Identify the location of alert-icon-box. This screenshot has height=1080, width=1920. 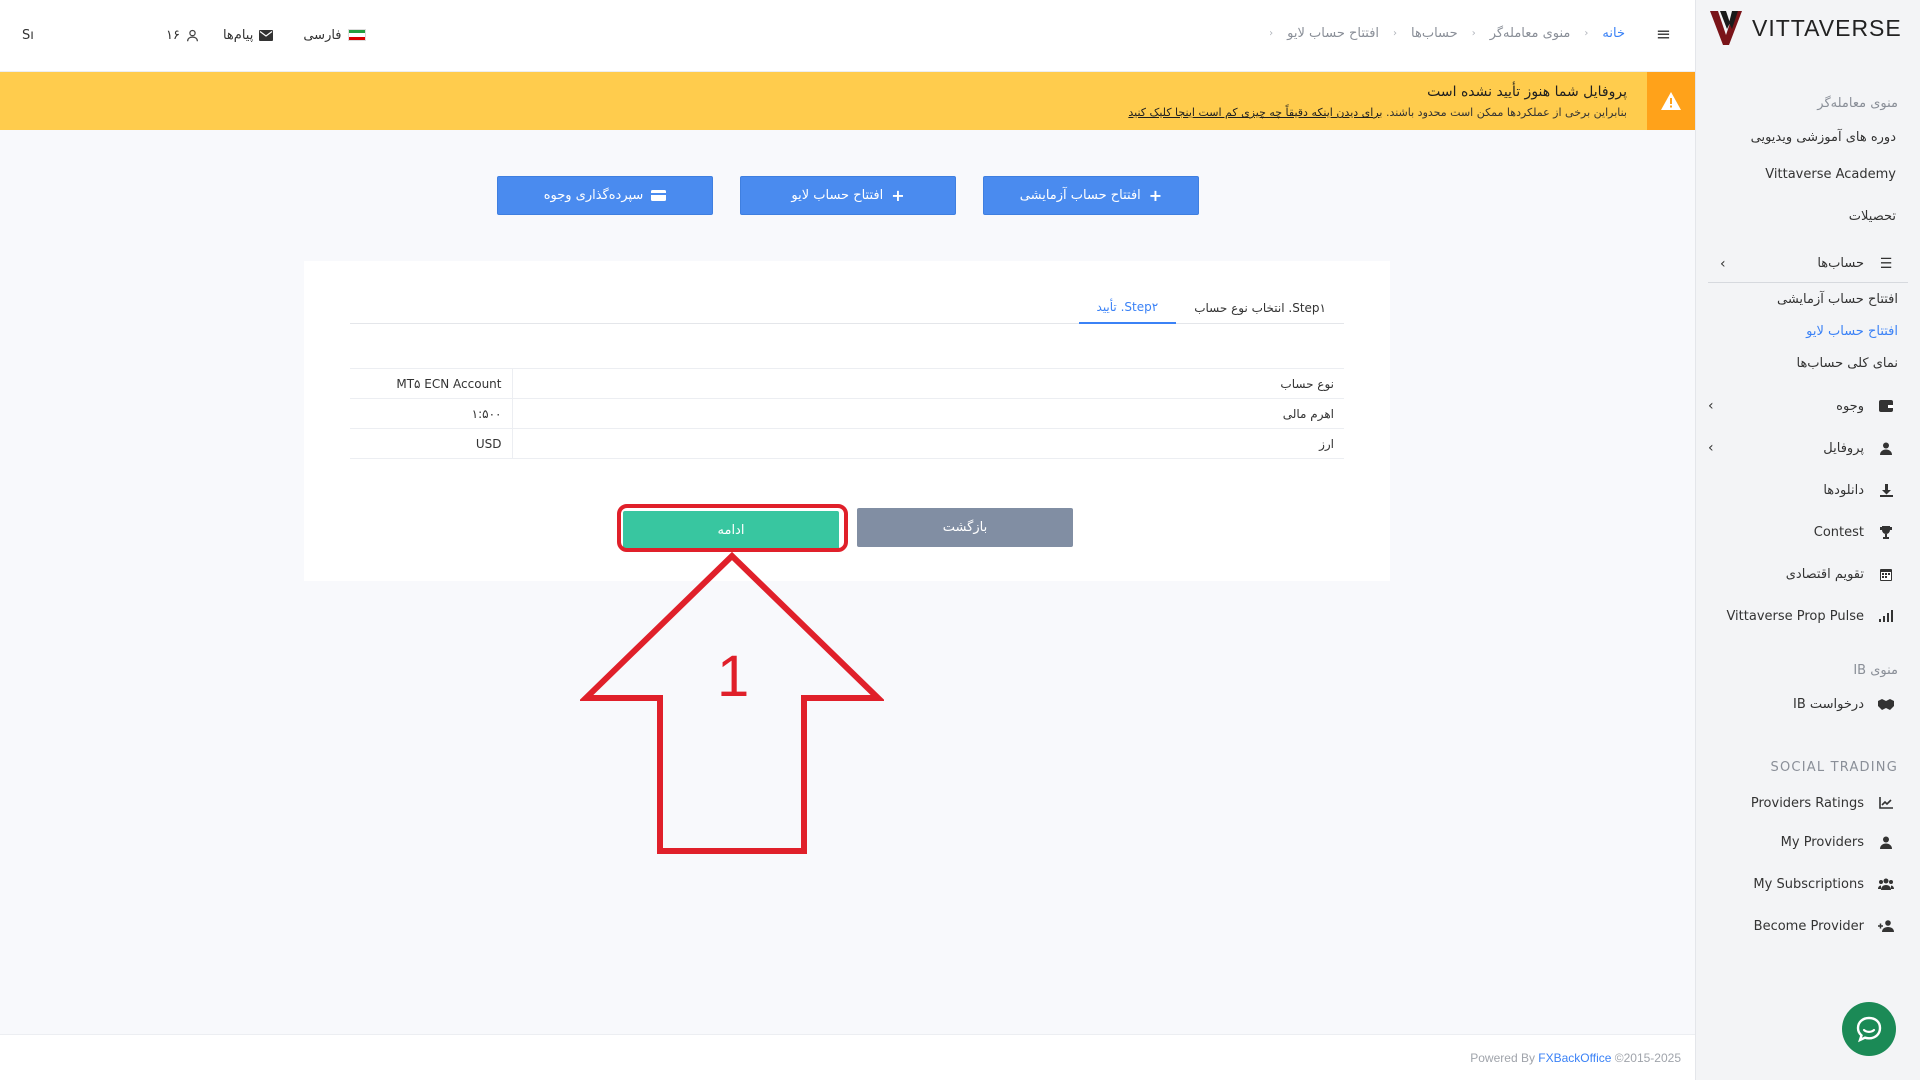
(1671, 101).